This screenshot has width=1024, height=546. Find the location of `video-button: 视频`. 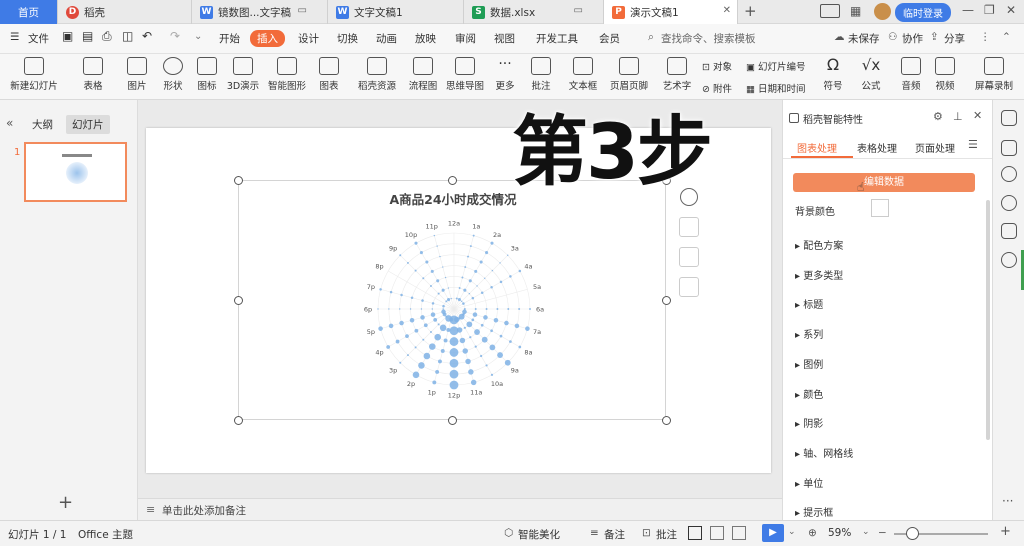

video-button: 视频 is located at coordinates (945, 74).